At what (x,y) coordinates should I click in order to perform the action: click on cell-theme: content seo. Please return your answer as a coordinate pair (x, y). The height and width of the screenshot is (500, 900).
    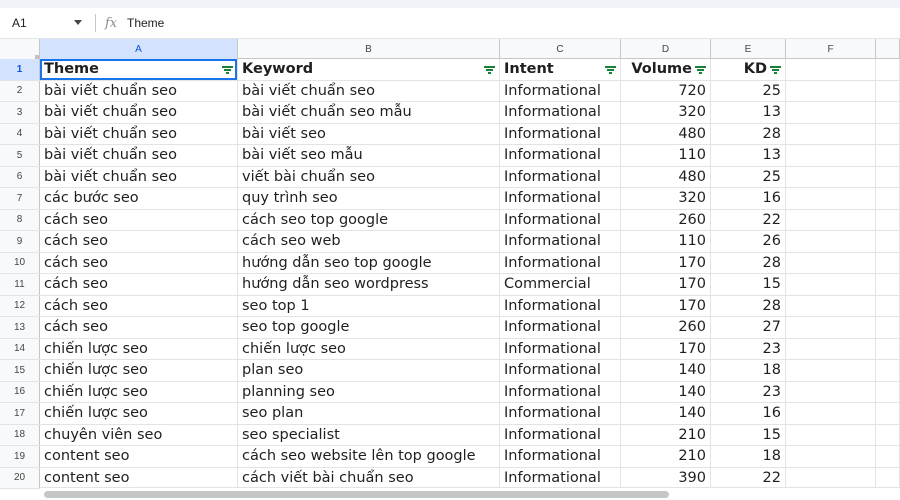
    Looking at the image, I should click on (139, 477).